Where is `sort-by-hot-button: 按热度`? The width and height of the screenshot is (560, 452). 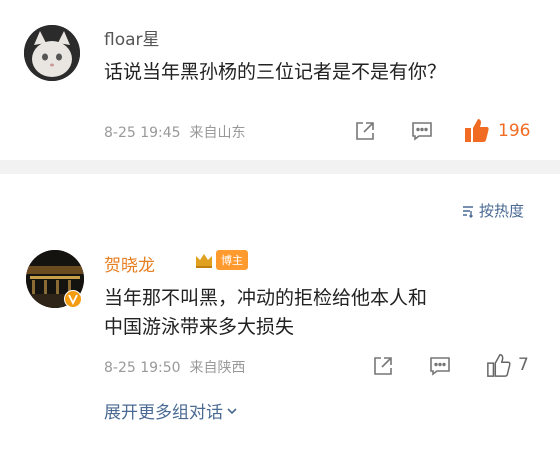 sort-by-hot-button: 按热度 is located at coordinates (492, 210).